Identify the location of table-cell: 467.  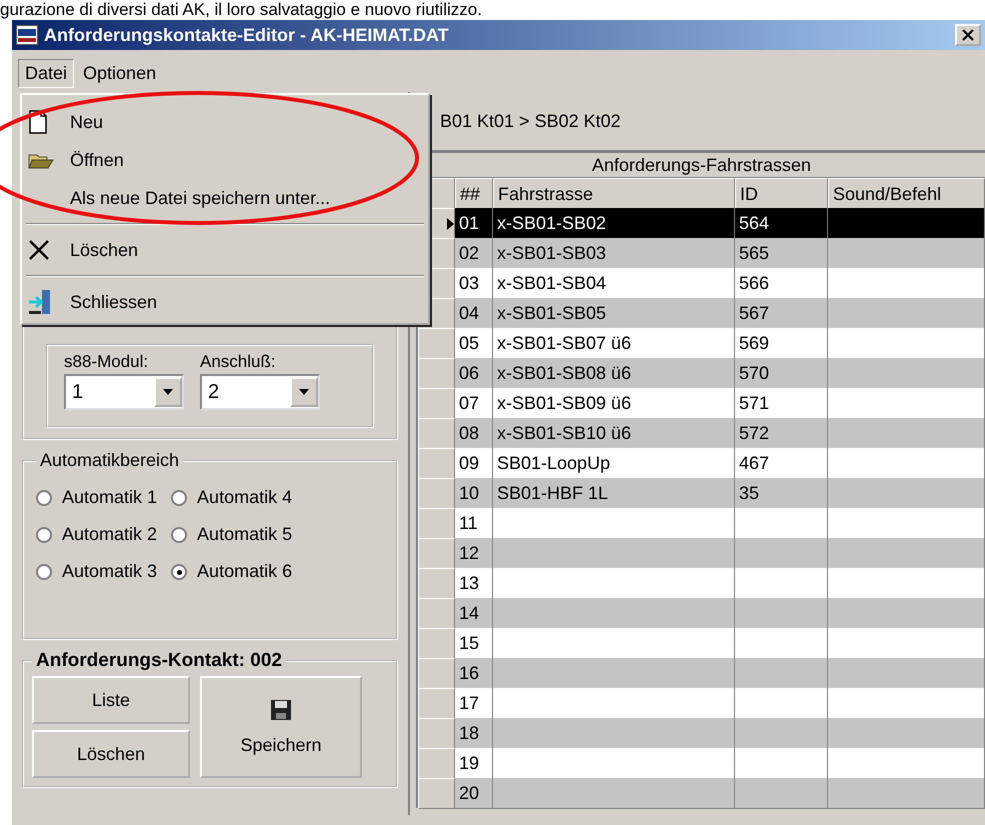
(781, 463).